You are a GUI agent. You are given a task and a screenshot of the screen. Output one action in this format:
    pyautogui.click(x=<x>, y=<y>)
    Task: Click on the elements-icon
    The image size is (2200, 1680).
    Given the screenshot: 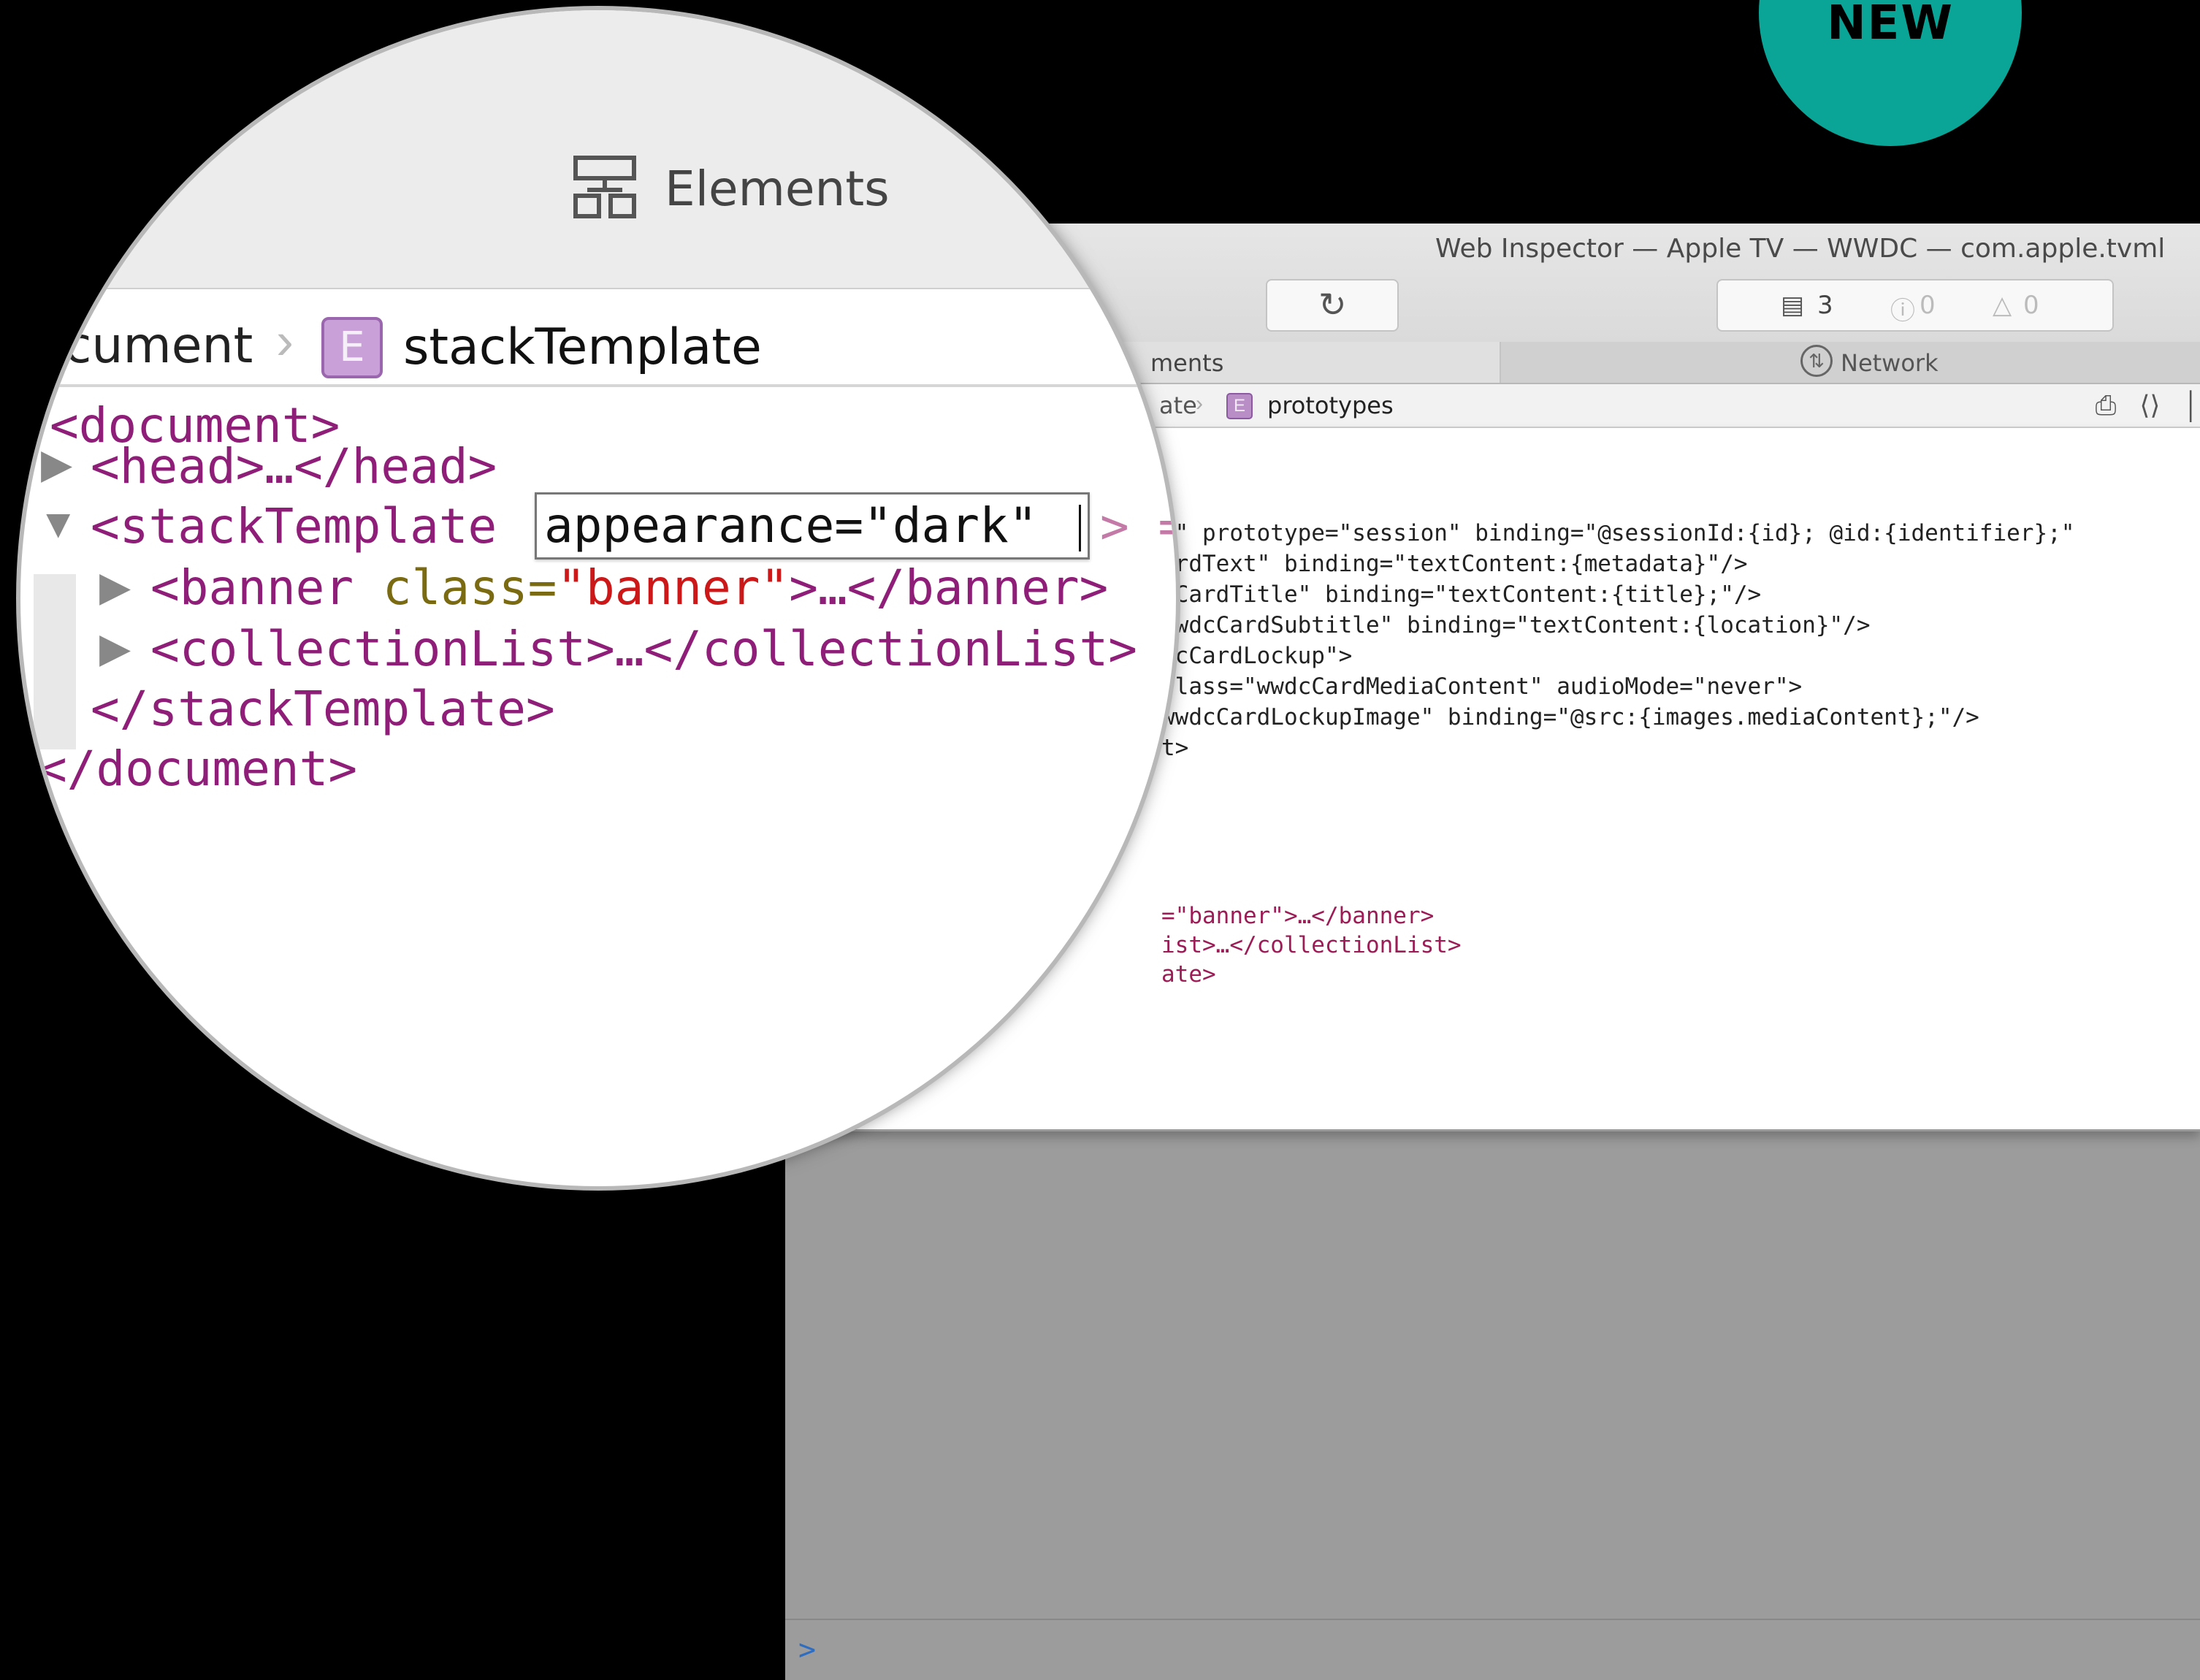 What is the action you would take?
    pyautogui.click(x=604, y=187)
    